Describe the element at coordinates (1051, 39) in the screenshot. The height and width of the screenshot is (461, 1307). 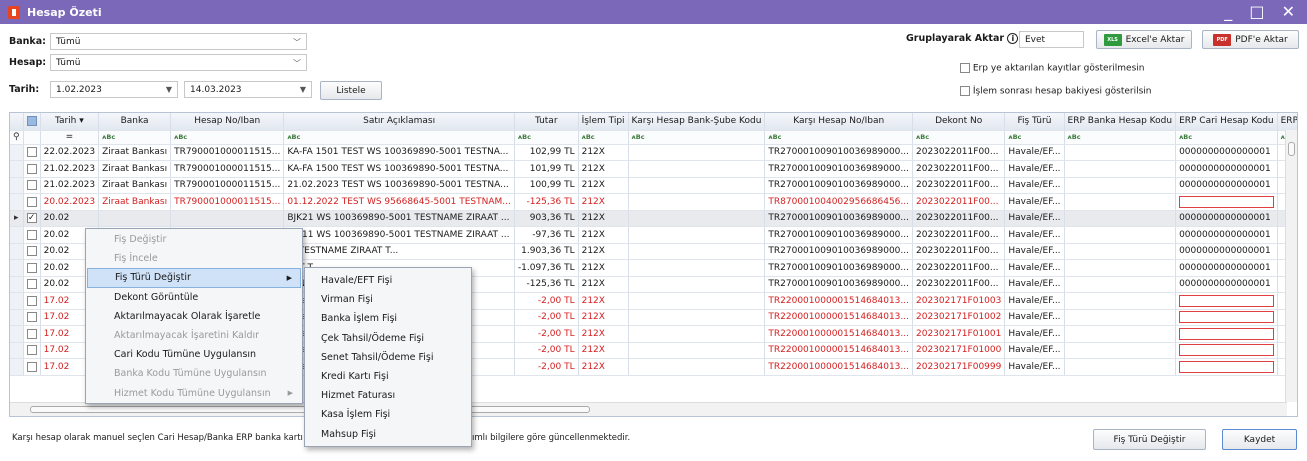
I see `group-export-value: Evet` at that location.